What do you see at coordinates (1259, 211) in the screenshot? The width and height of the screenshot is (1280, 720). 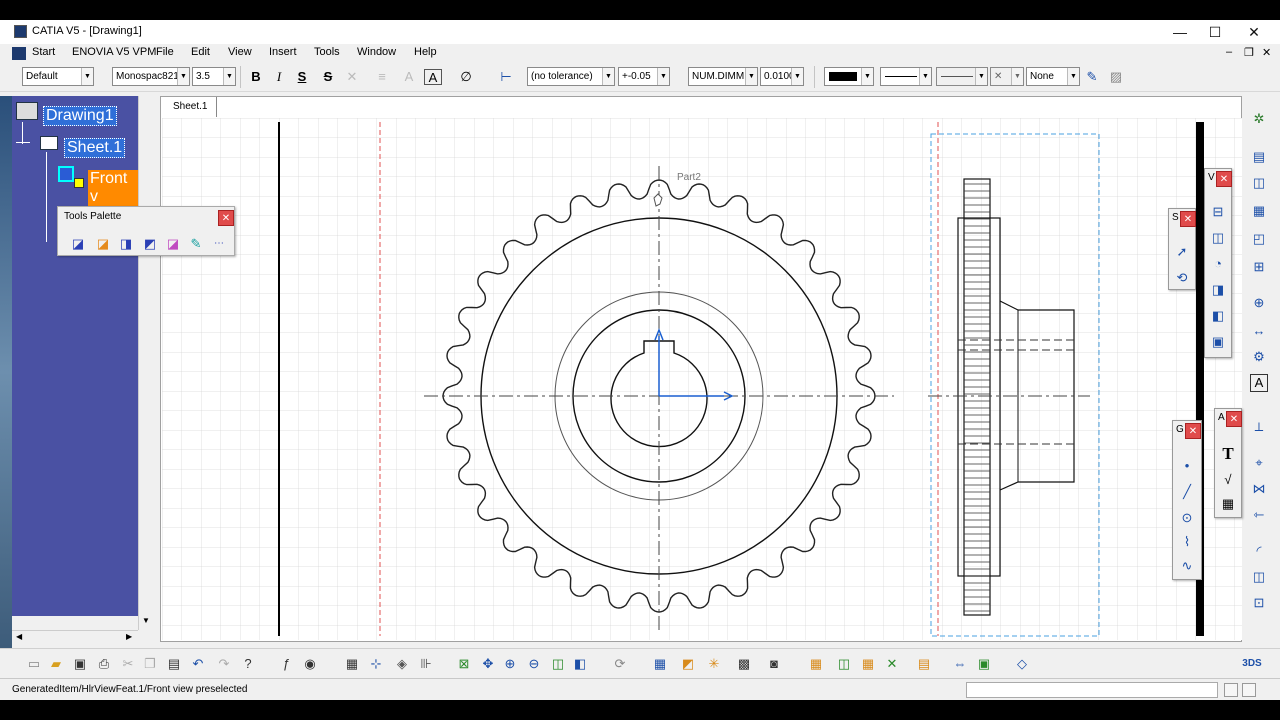 I see `frame-icon: ▦` at bounding box center [1259, 211].